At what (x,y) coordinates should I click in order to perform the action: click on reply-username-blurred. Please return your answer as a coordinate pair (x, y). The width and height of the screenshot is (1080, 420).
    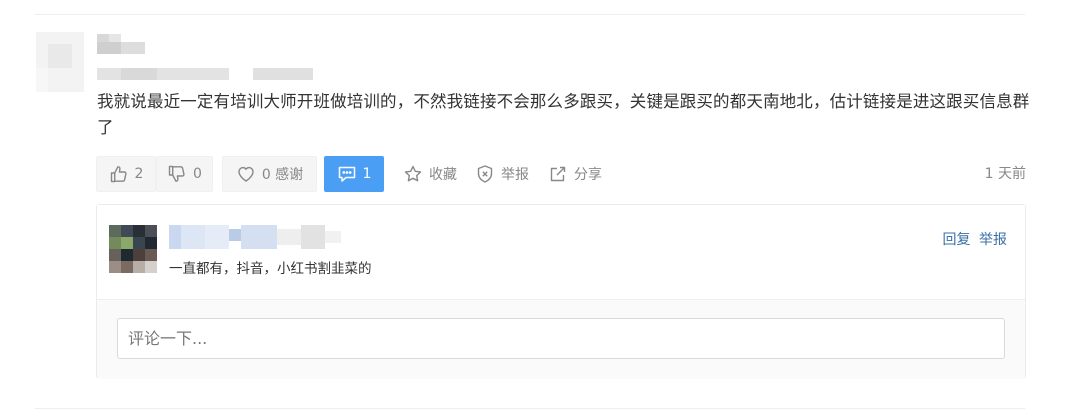
    Looking at the image, I should click on (259, 237).